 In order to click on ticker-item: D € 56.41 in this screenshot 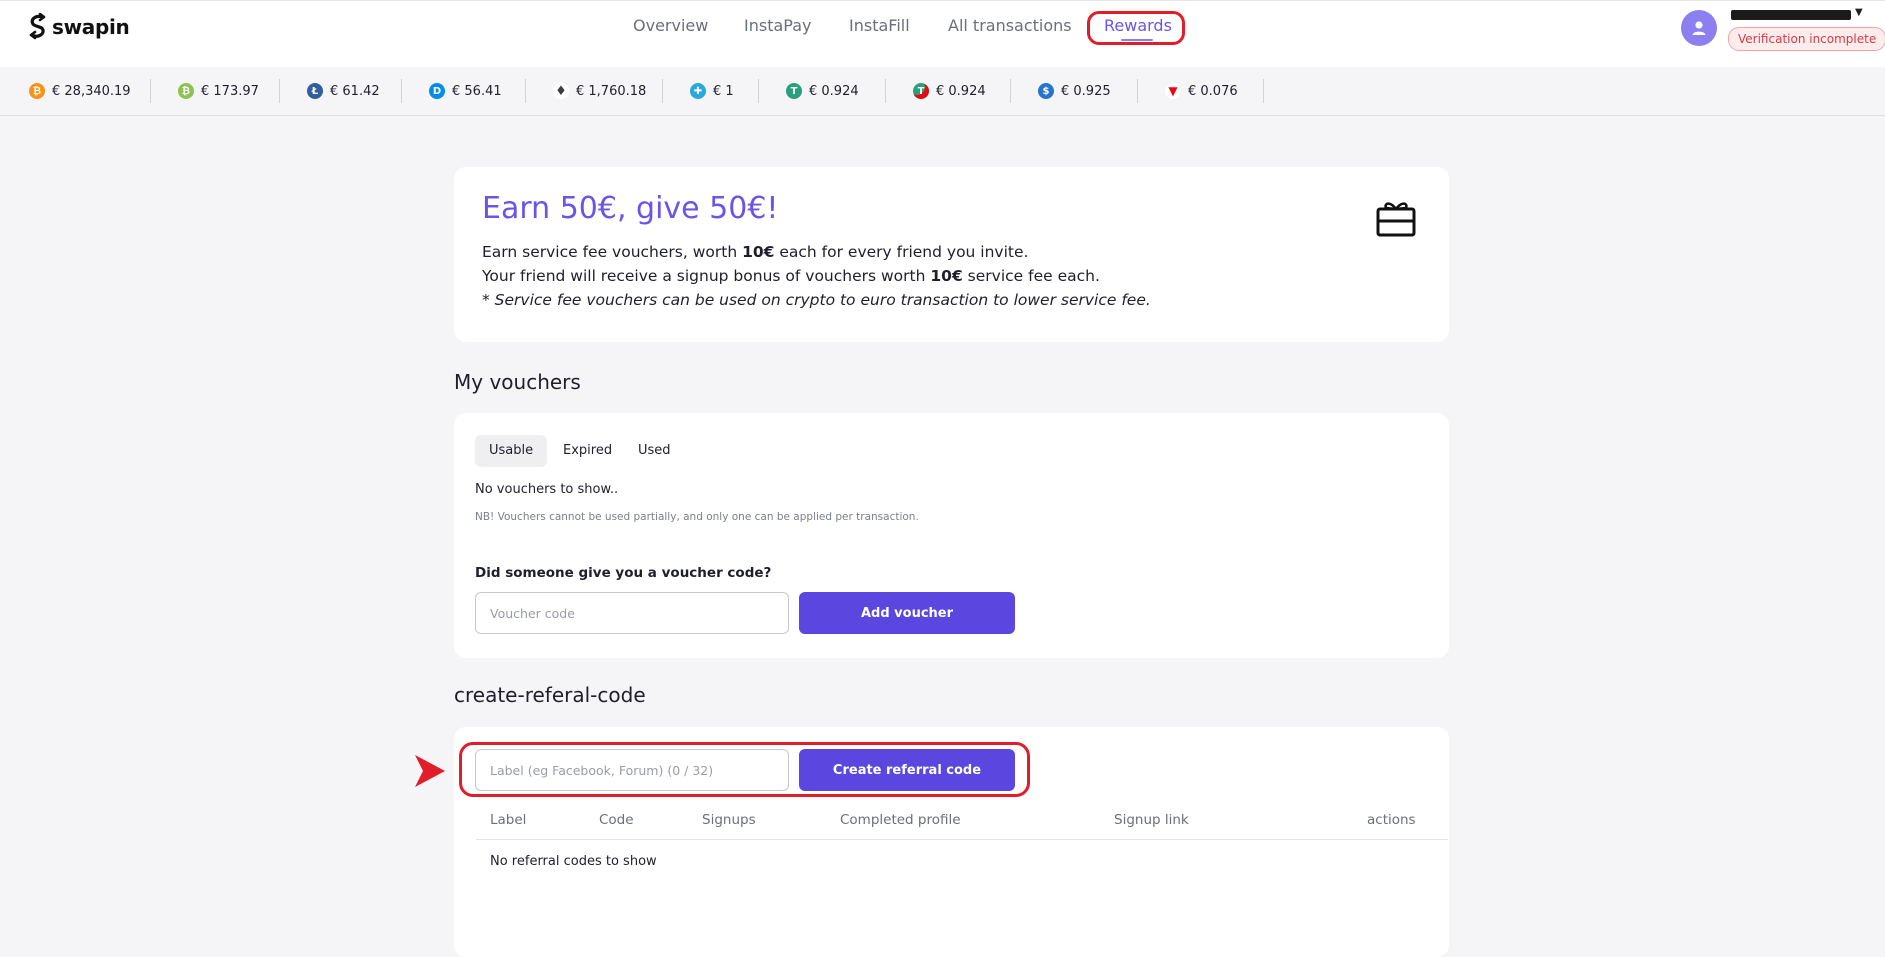, I will do `click(465, 91)`.